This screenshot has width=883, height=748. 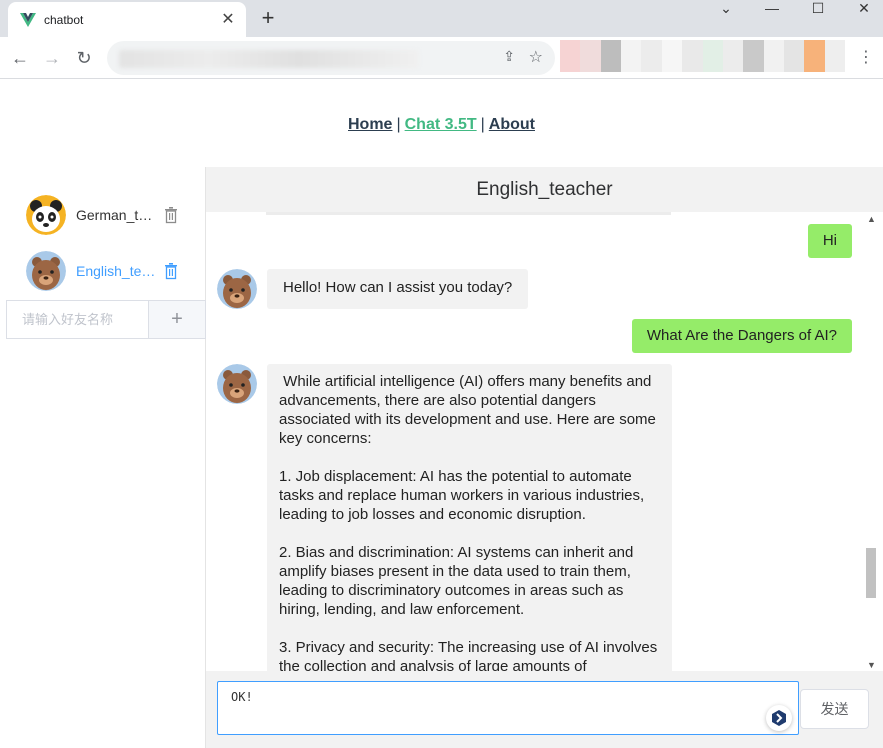 I want to click on message-input: OK!, so click(x=508, y=708).